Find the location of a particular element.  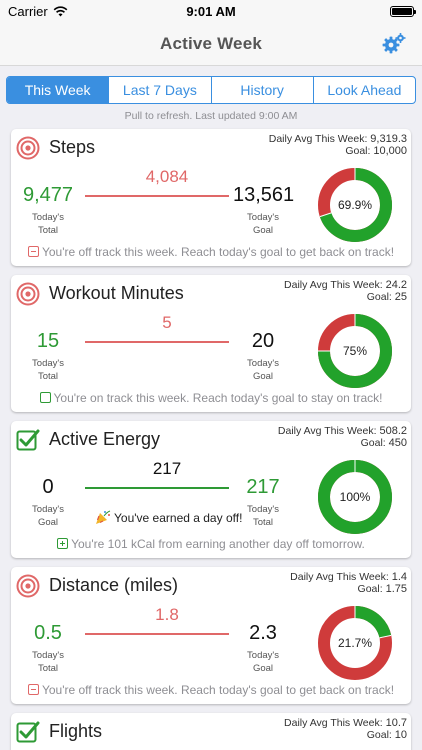

progress-donut: 75% is located at coordinates (355, 351).